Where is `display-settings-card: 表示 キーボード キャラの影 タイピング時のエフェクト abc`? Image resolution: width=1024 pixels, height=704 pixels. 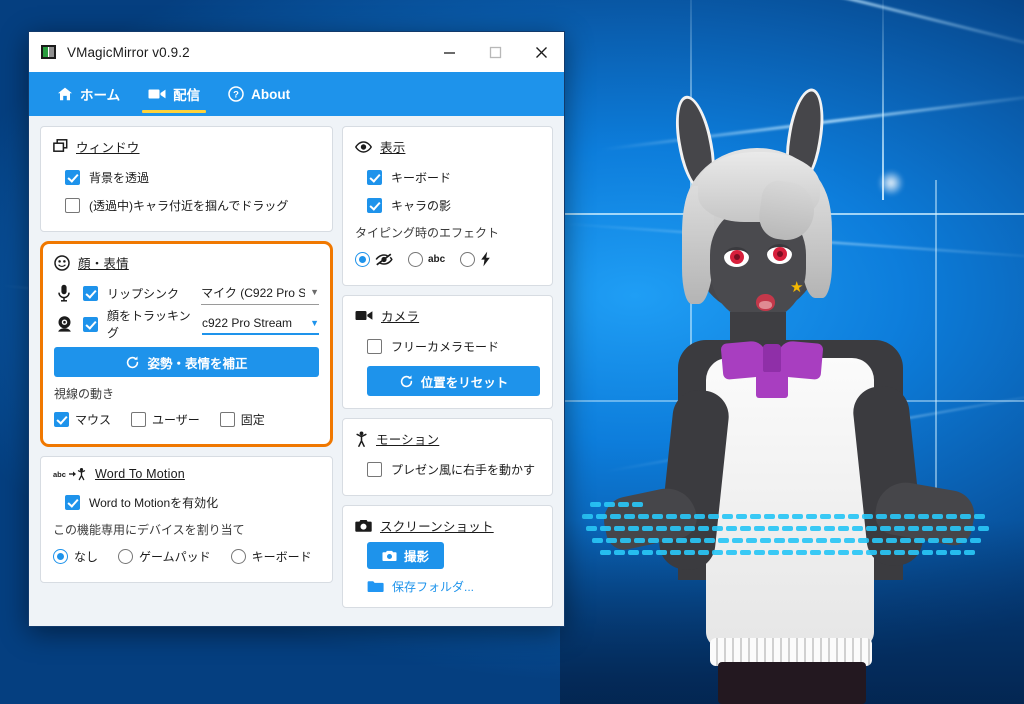 display-settings-card: 表示 キーボード キャラの影 タイピング時のエフェクト abc is located at coordinates (447, 206).